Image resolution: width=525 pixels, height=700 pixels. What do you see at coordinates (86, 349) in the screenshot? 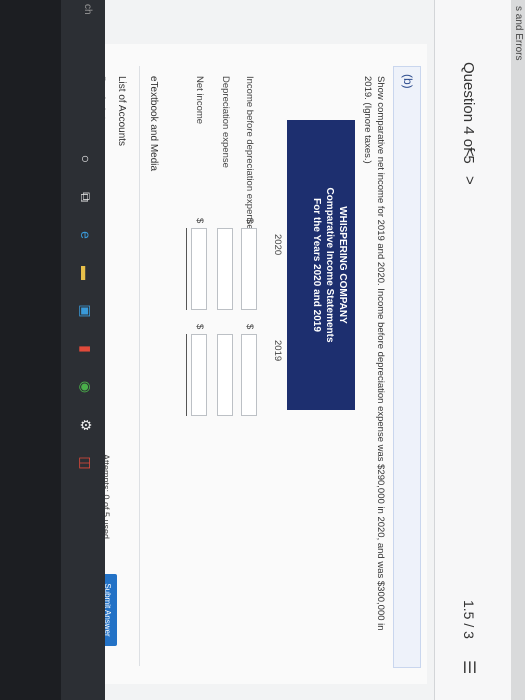
I see `office-icon: ▮` at bounding box center [86, 349].